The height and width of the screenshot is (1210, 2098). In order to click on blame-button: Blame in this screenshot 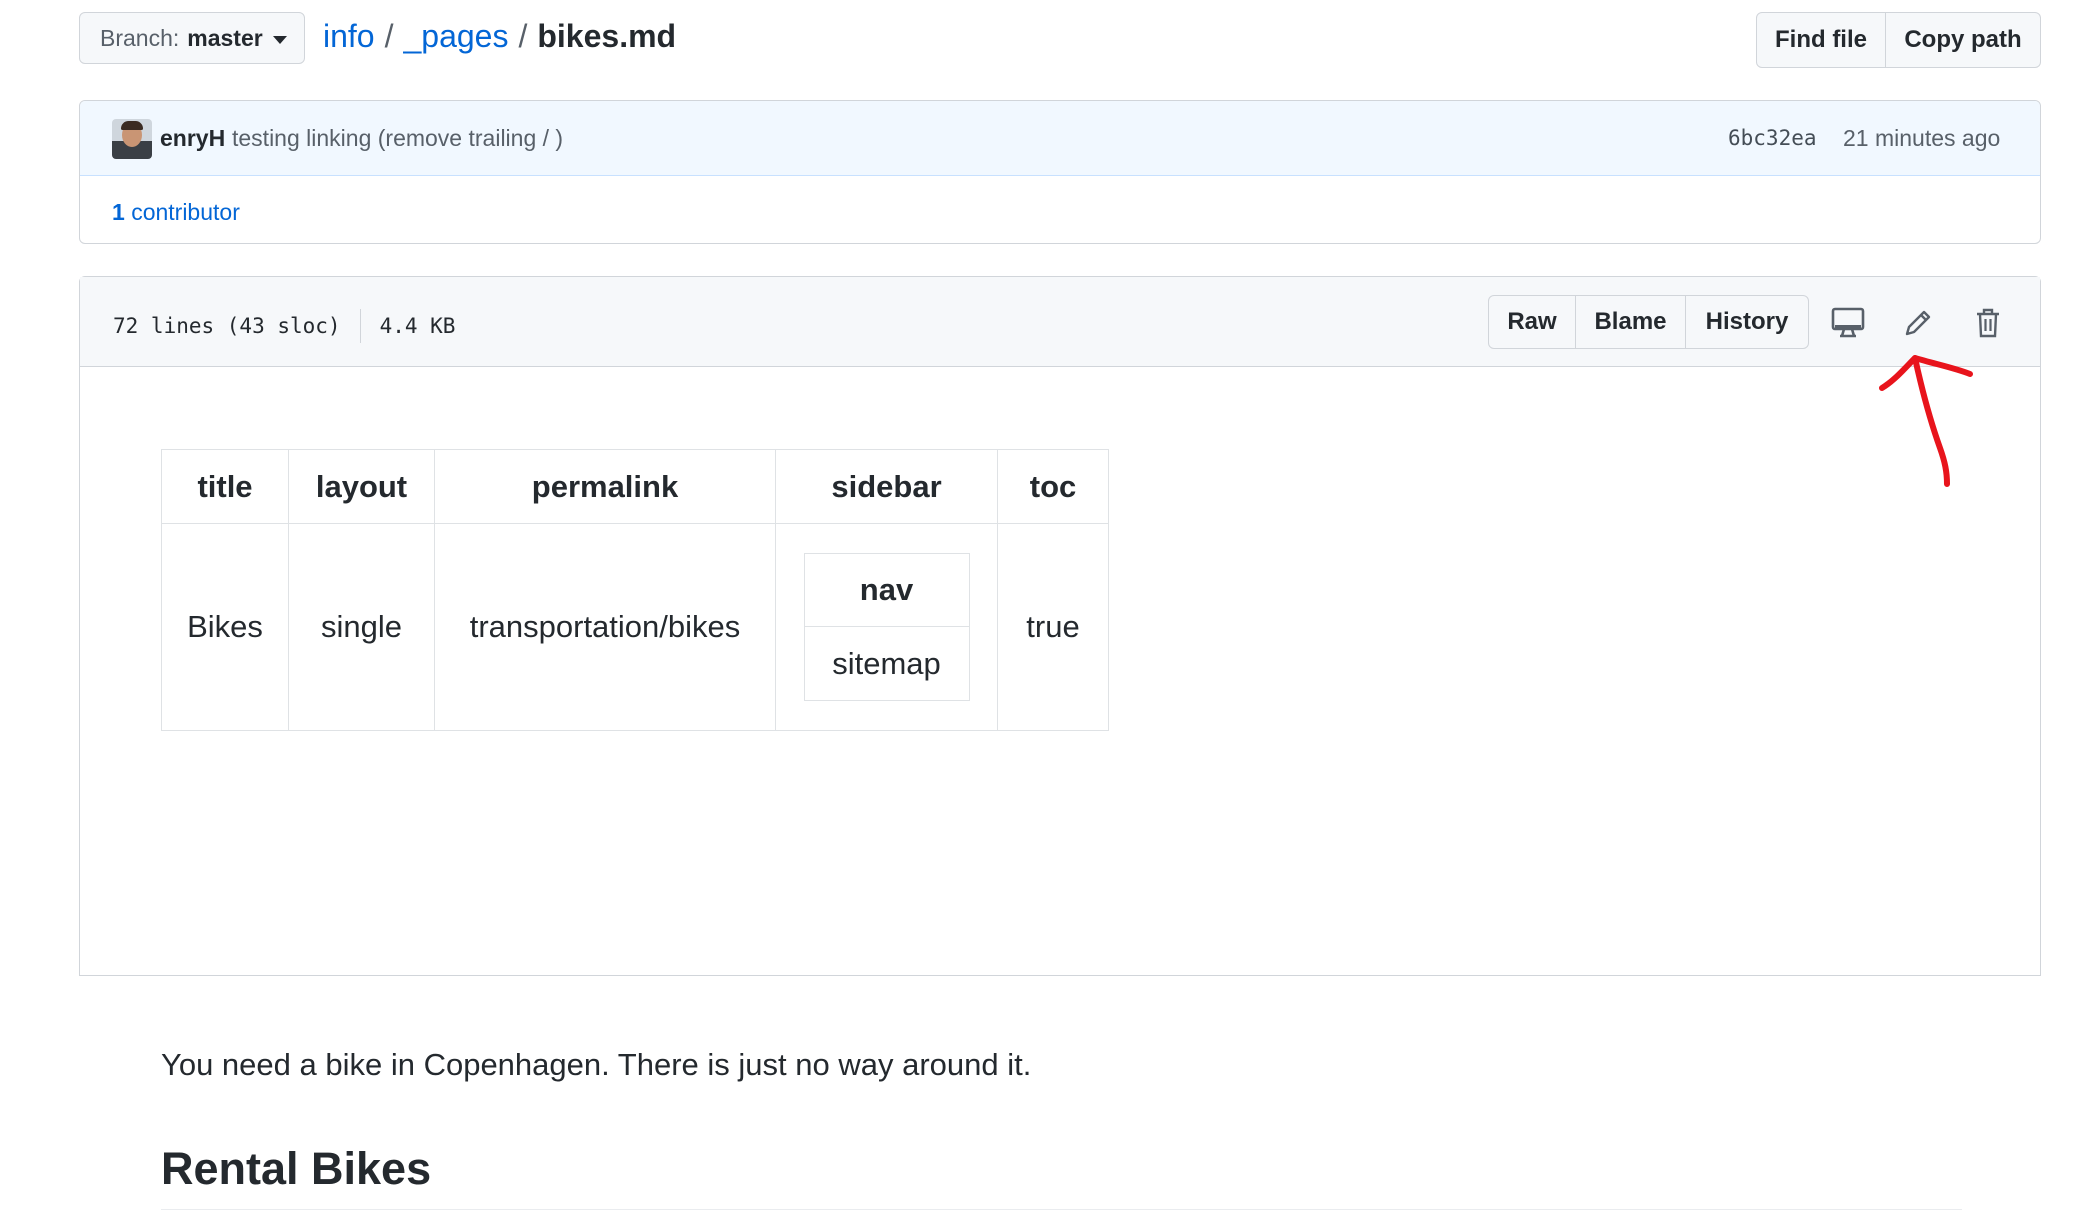, I will do `click(1631, 322)`.